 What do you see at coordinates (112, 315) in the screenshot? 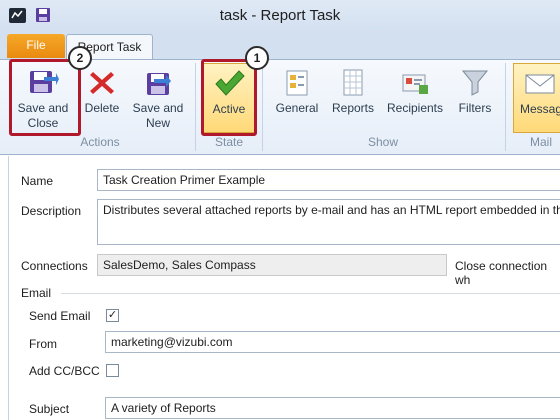
I see `send-email-checkbox: ✓` at bounding box center [112, 315].